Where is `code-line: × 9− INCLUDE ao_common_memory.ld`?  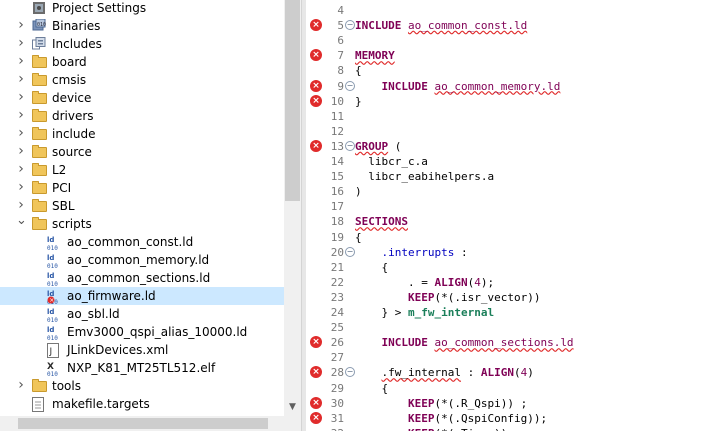 code-line: × 9− INCLUDE ao_common_memory.ld is located at coordinates (515, 86).